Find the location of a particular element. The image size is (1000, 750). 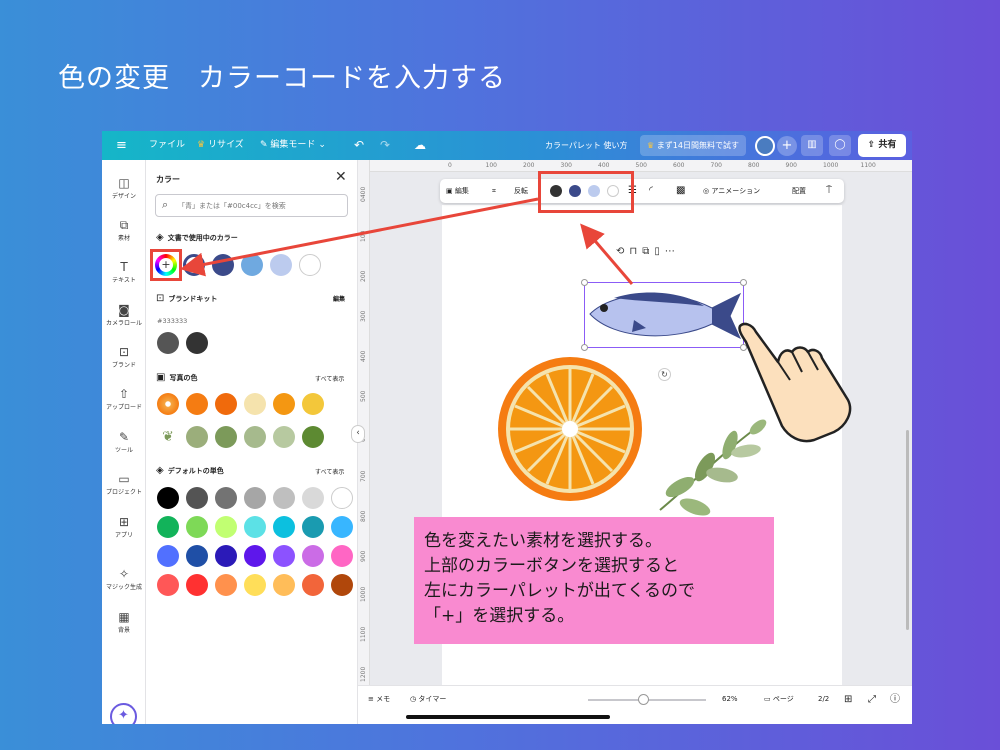

note-line: 左にカラーパレットが出てくるので is located at coordinates (559, 591).